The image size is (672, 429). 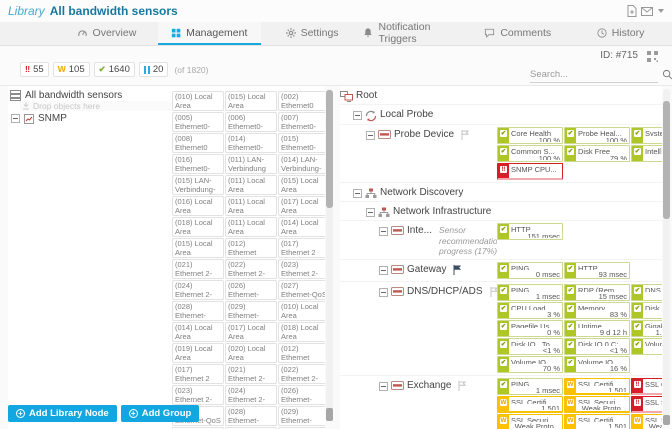 What do you see at coordinates (421, 192) in the screenshot?
I see `tree-node-label: Network Discovery` at bounding box center [421, 192].